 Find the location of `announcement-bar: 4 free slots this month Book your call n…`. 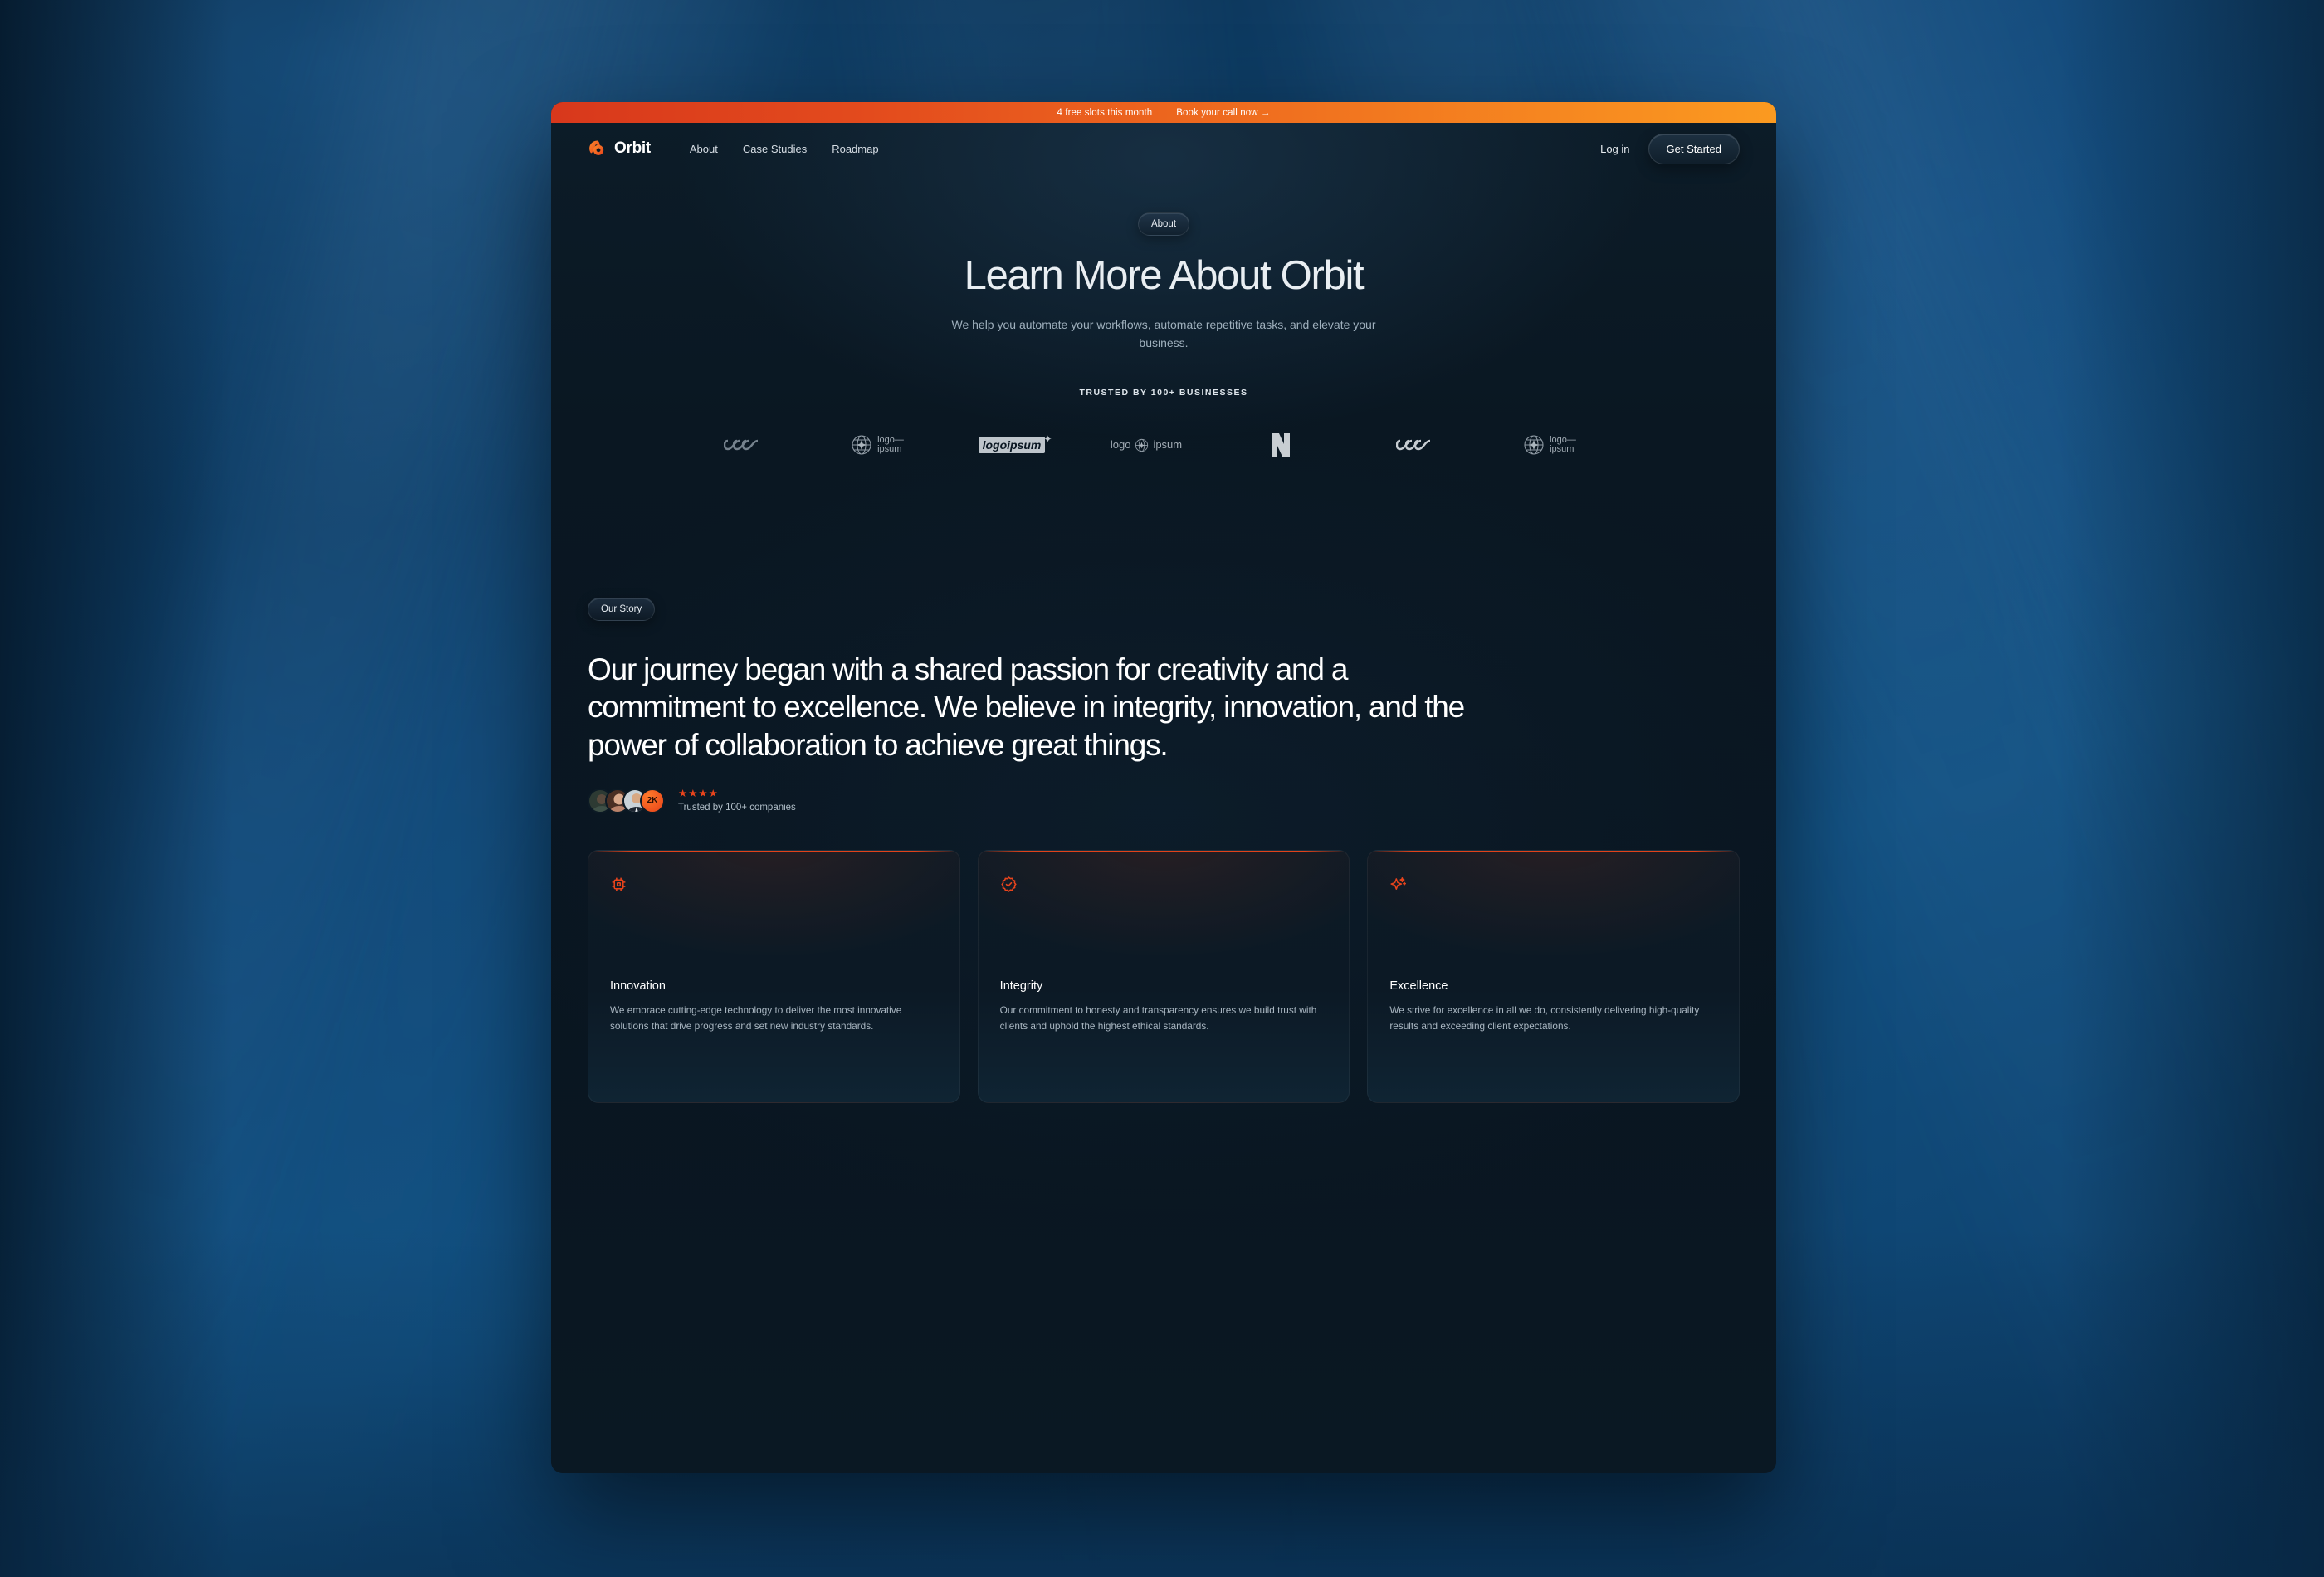

announcement-bar: 4 free slots this month Book your call n… is located at coordinates (1163, 113).